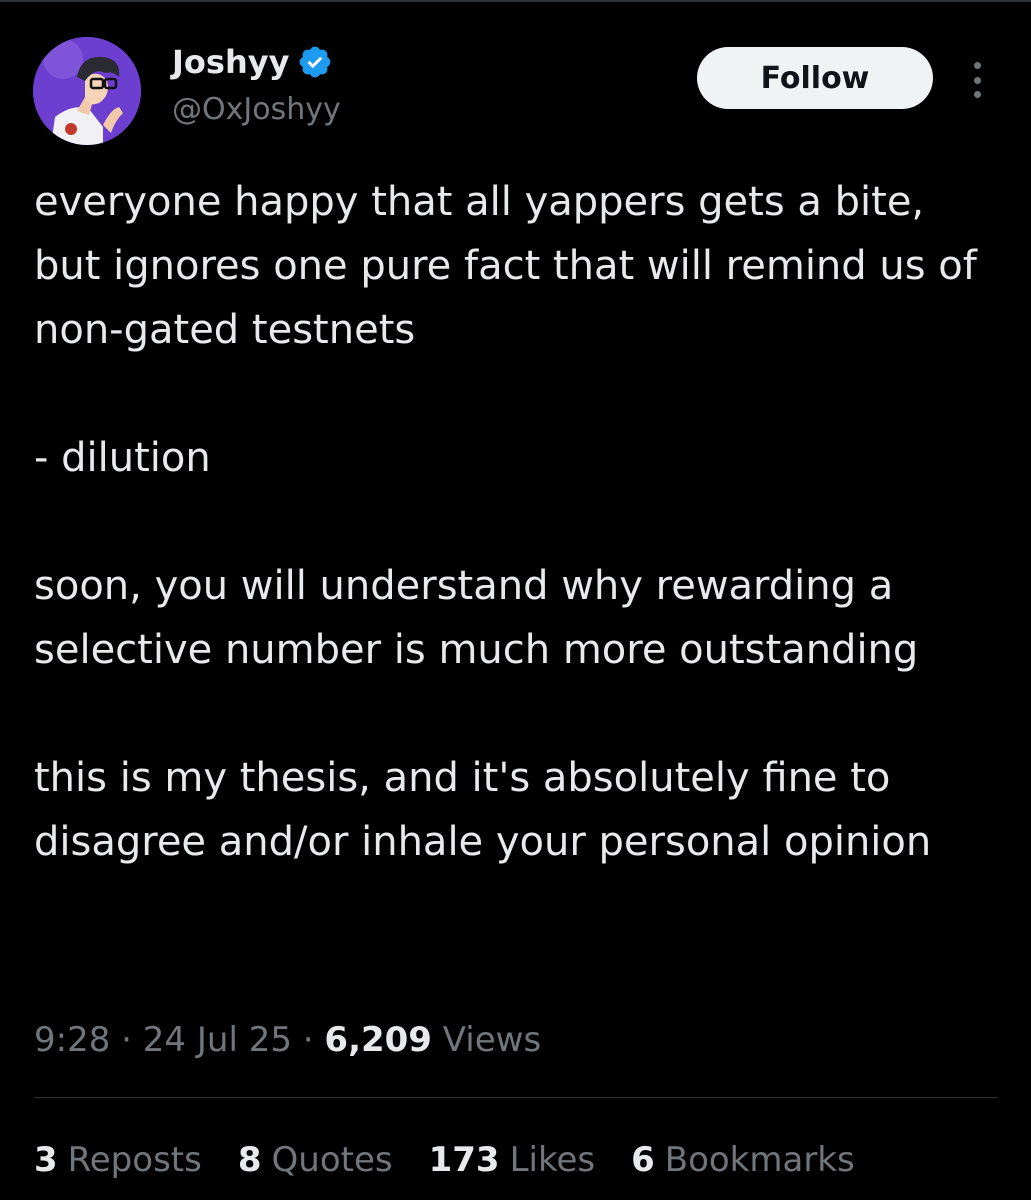  I want to click on quotes-stat: 8 Quotes, so click(315, 1160).